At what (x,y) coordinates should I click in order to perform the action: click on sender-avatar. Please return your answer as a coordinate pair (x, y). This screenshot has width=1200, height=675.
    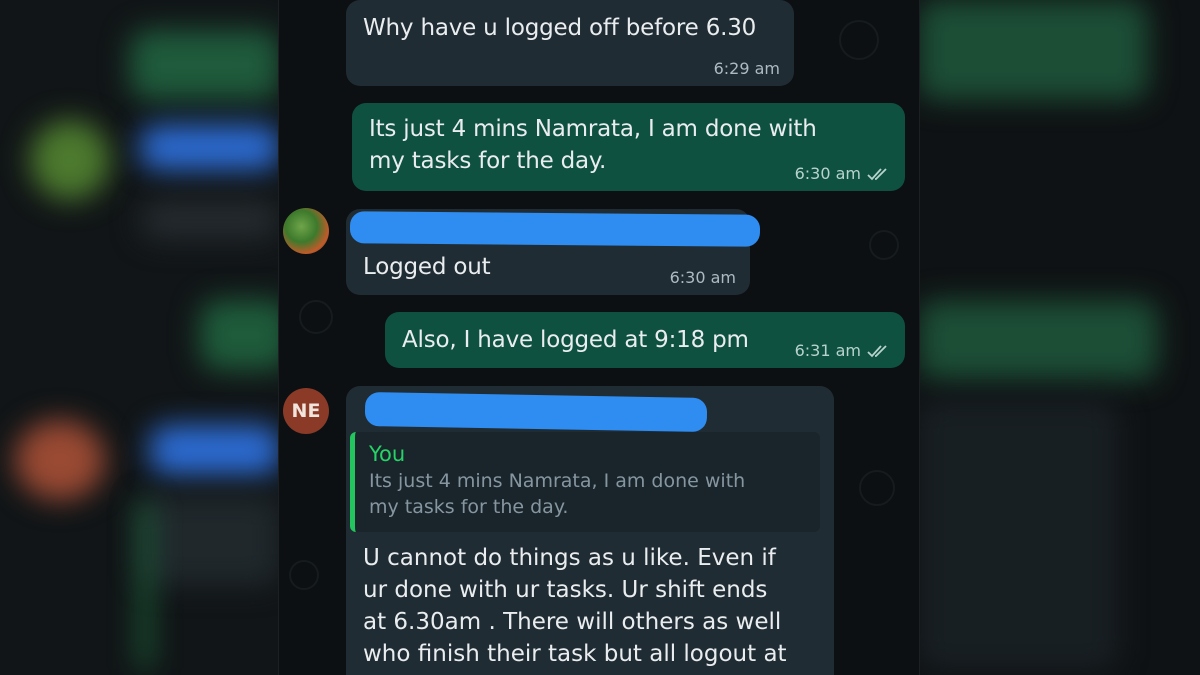
    Looking at the image, I should click on (306, 231).